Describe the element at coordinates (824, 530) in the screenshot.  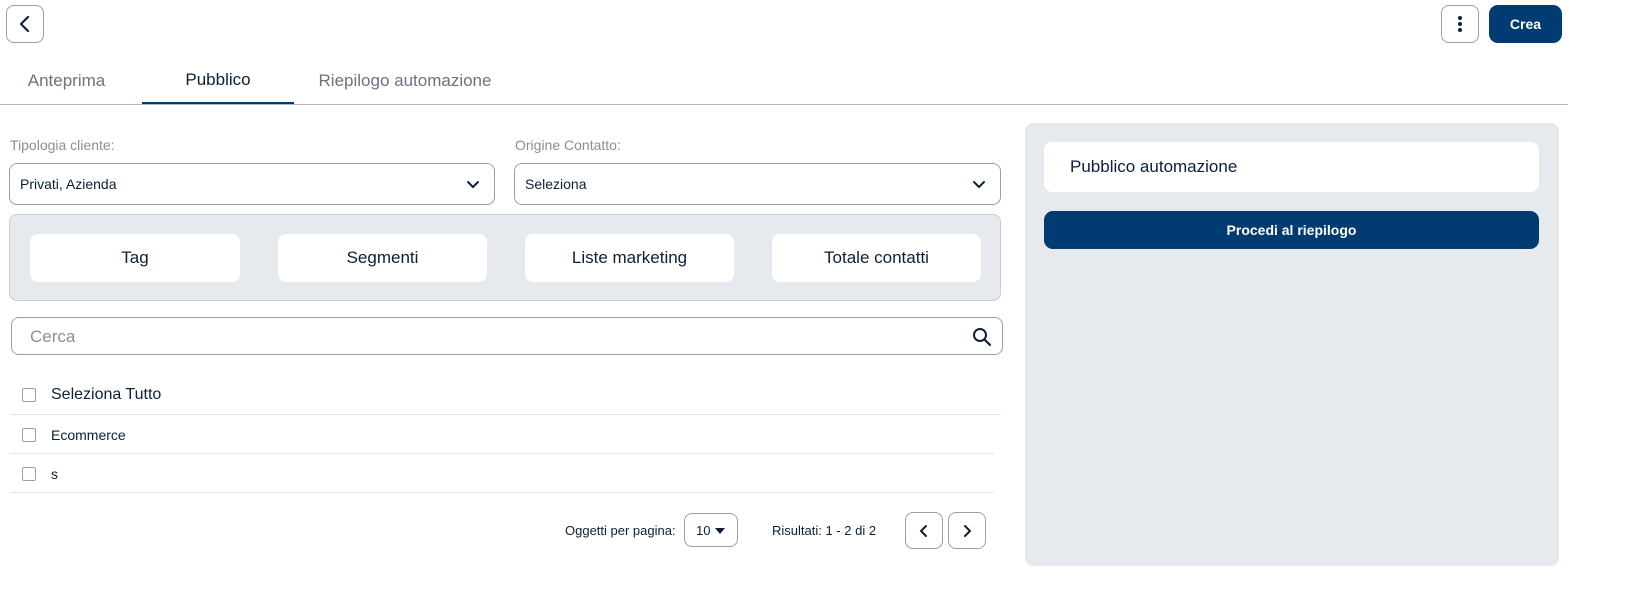
I see `results-count: Risultati: 1 - 2 di 2` at that location.